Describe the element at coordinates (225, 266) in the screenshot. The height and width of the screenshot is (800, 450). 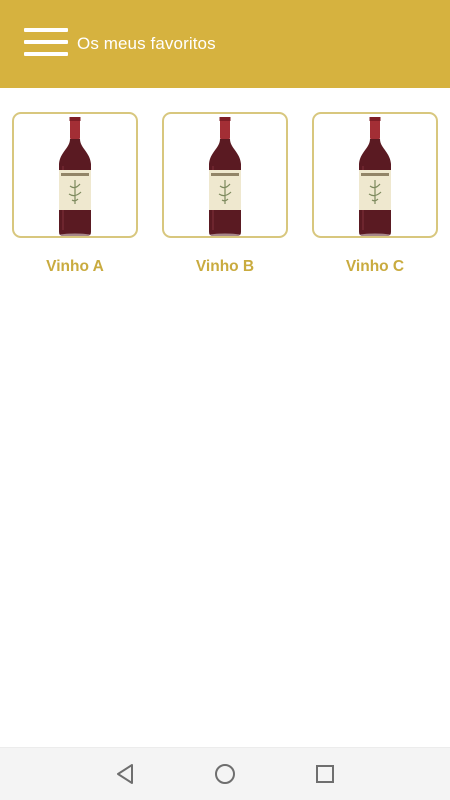
I see `wine-name: Vinho B` at that location.